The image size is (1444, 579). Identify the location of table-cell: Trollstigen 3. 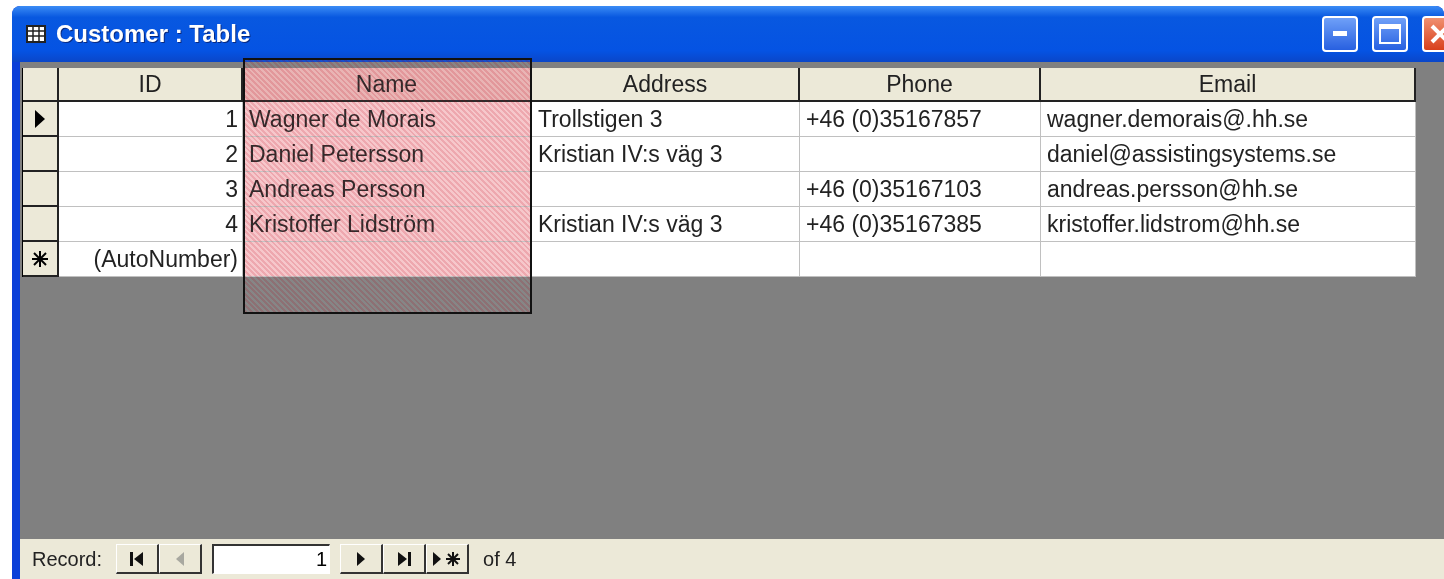
(666, 119).